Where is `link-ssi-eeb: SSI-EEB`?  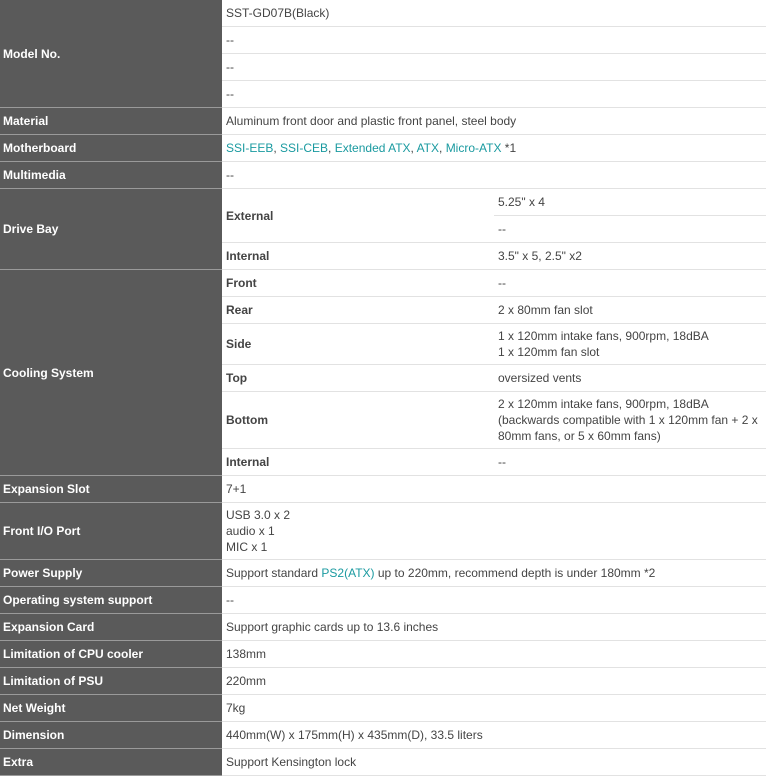 link-ssi-eeb: SSI-EEB is located at coordinates (249, 148).